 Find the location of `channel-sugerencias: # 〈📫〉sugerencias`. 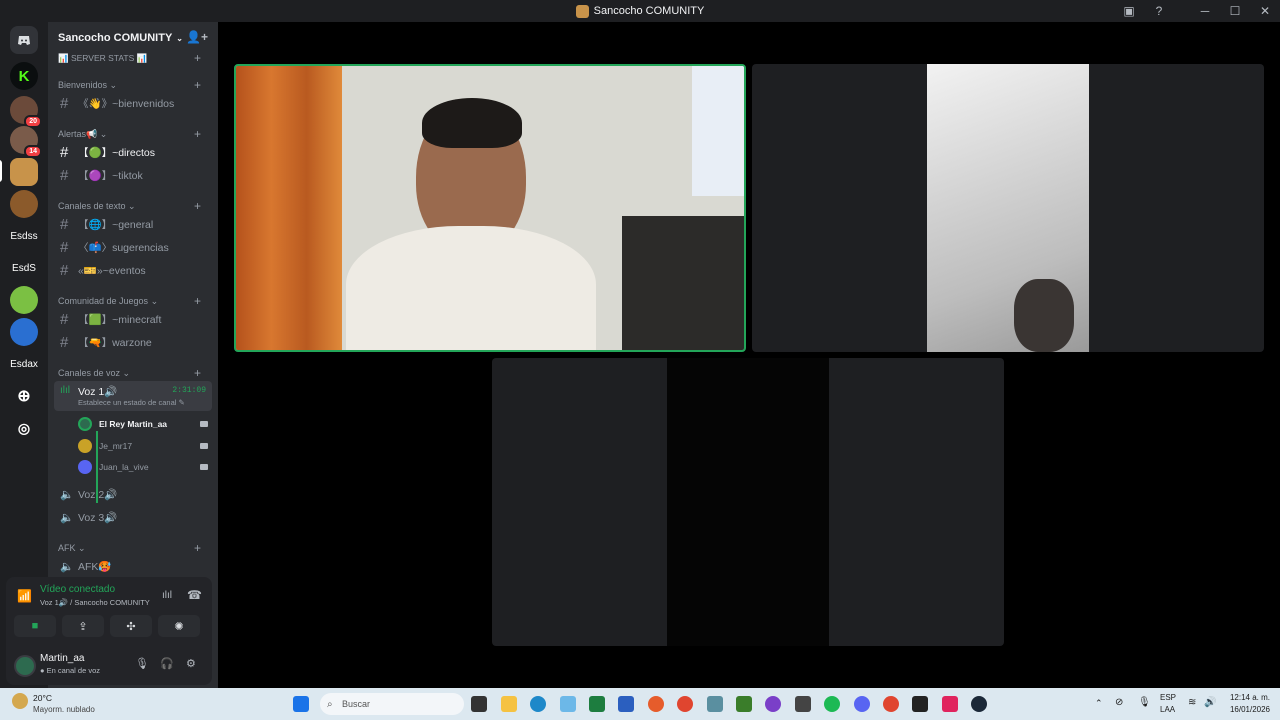

channel-sugerencias: # 〈📫〉sugerencias is located at coordinates (133, 247).